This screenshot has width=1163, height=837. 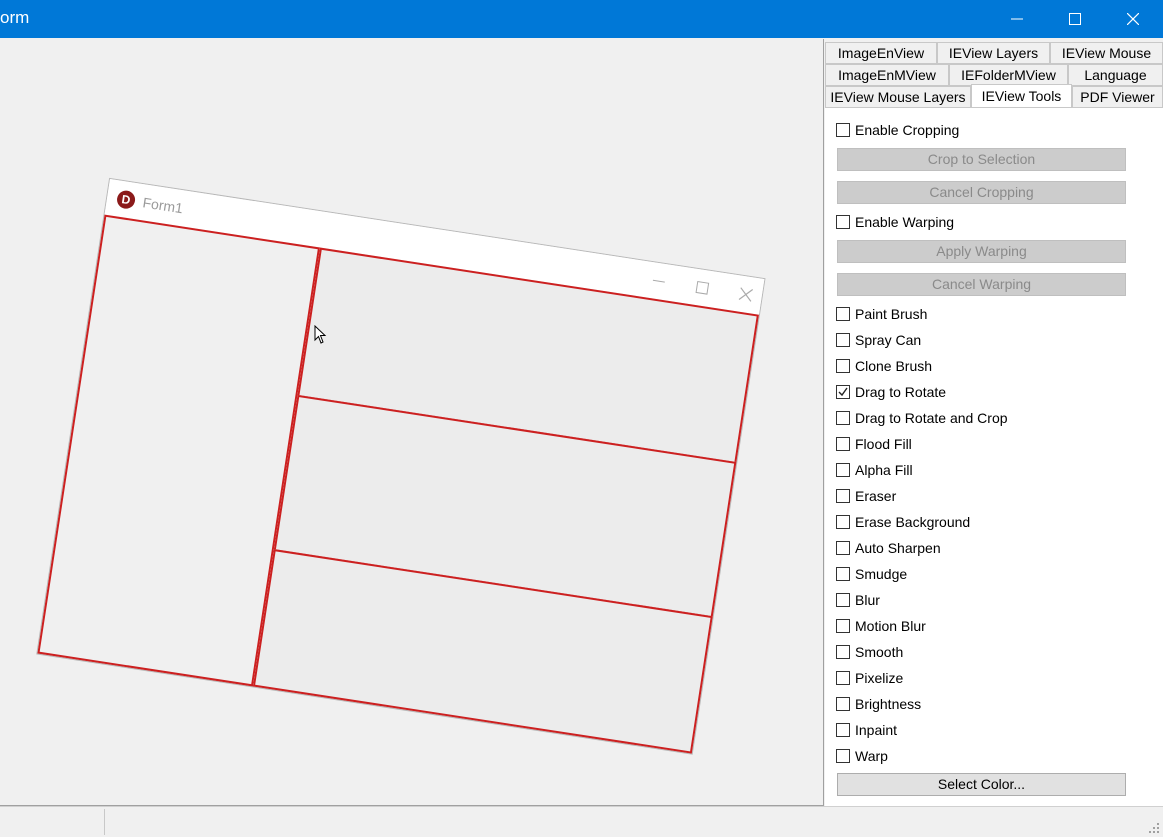 I want to click on tool-option-checkbox: Smooth, so click(x=869, y=652).